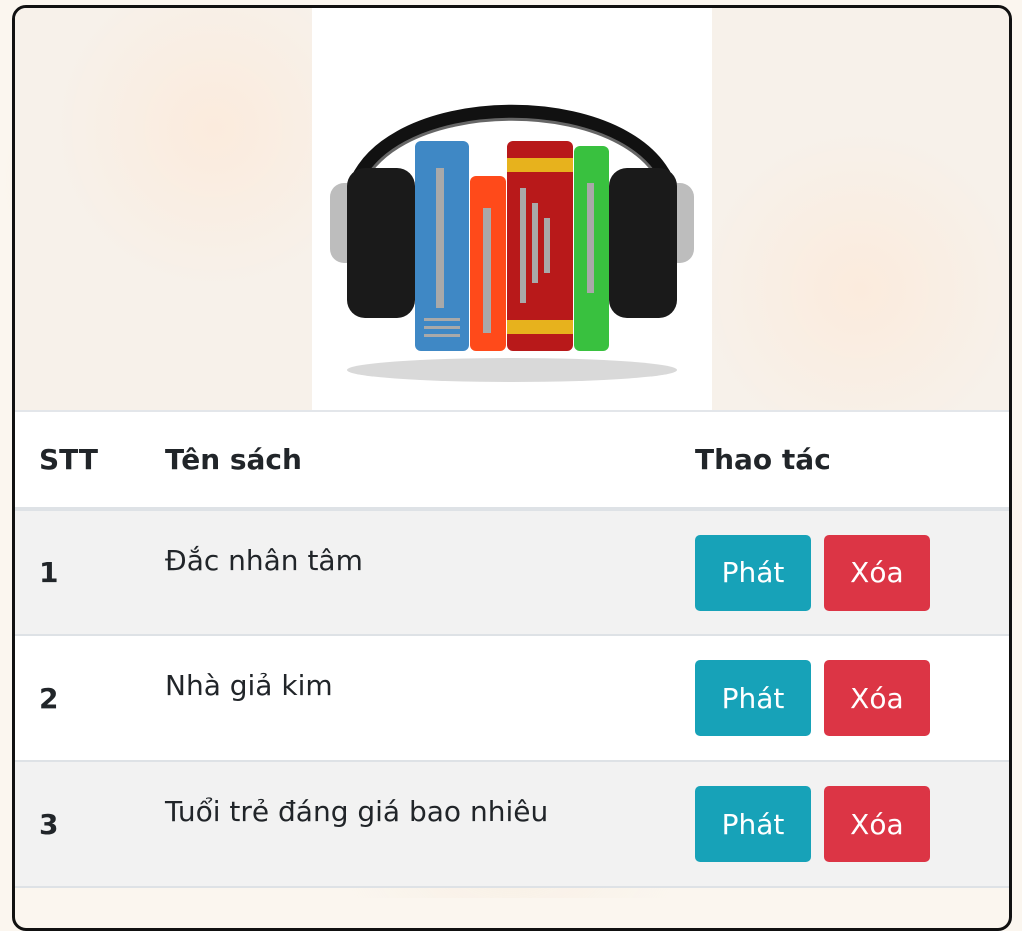  What do you see at coordinates (512, 460) in the screenshot?
I see `table-header-row: STT Tên sách Thao tác` at bounding box center [512, 460].